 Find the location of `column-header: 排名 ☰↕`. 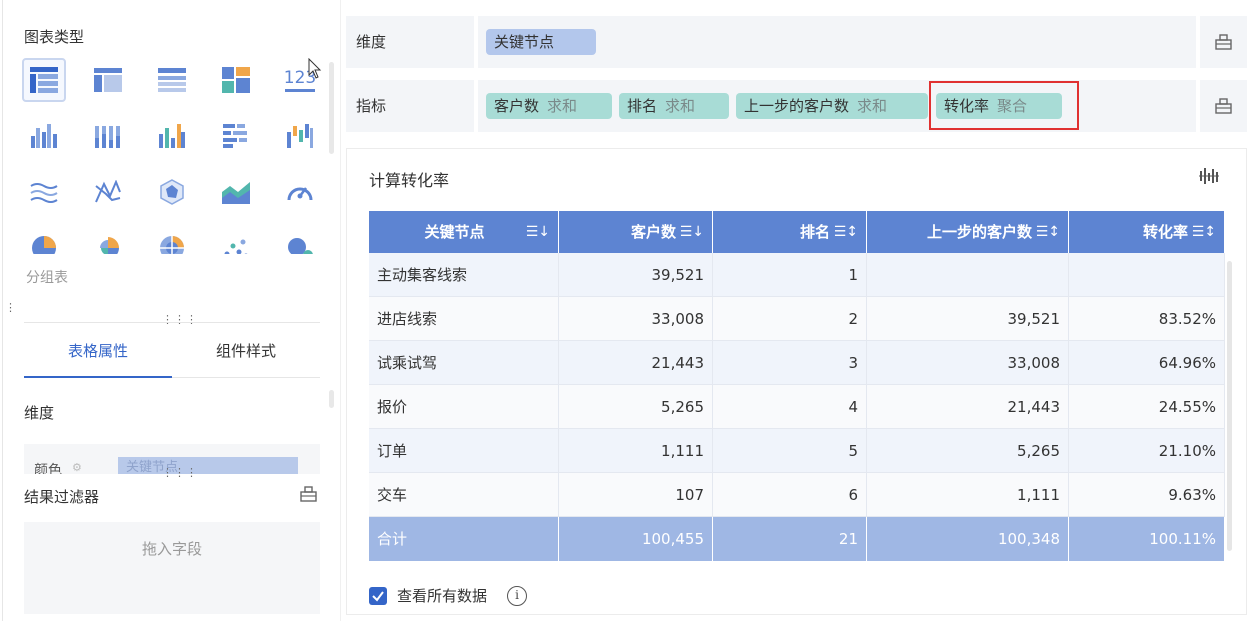

column-header: 排名 ☰↕ is located at coordinates (790, 232).